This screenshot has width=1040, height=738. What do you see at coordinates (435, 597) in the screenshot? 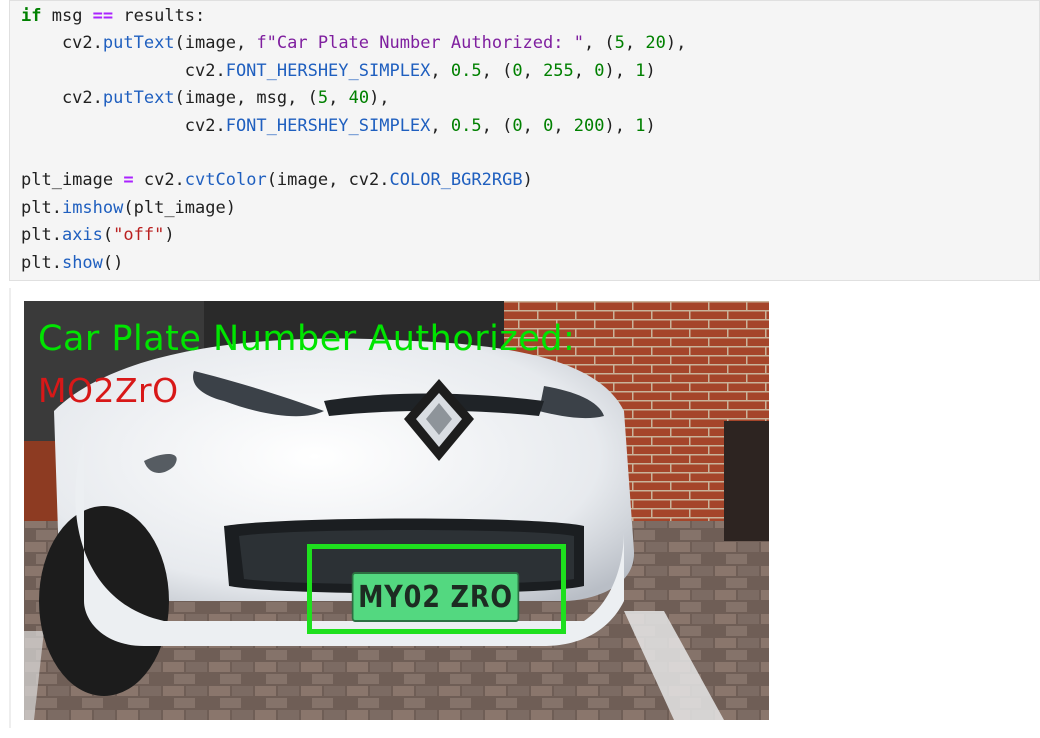
I see `license-plate: MY02 ZRO` at bounding box center [435, 597].